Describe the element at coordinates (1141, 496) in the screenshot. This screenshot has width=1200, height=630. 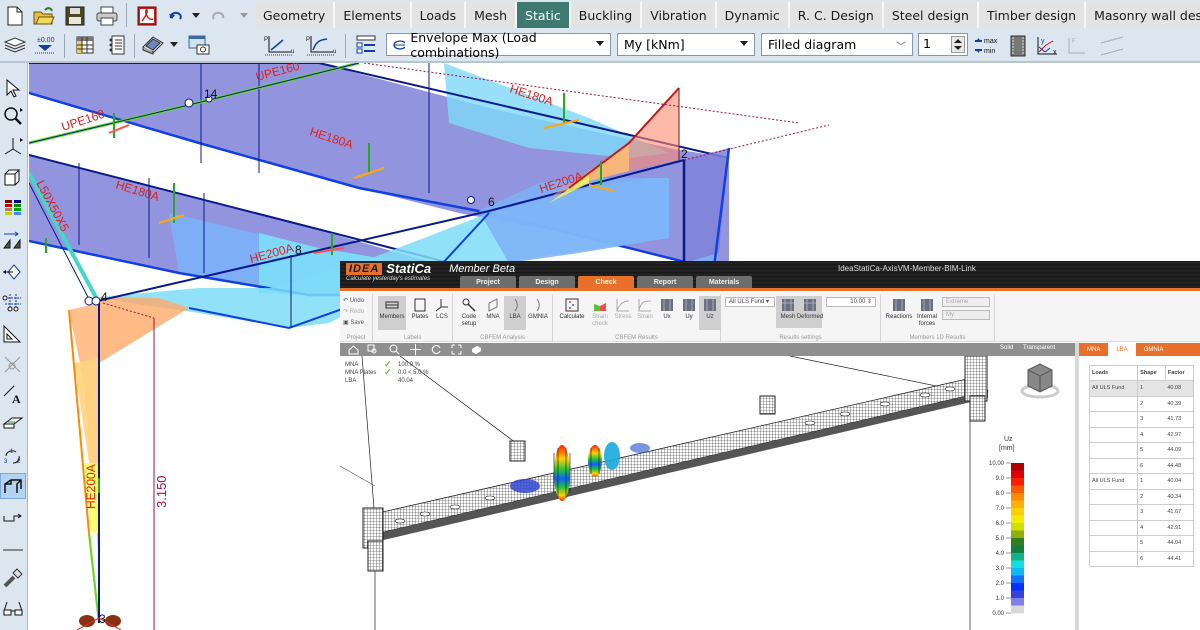
I see `table-row: 2 40.34` at that location.